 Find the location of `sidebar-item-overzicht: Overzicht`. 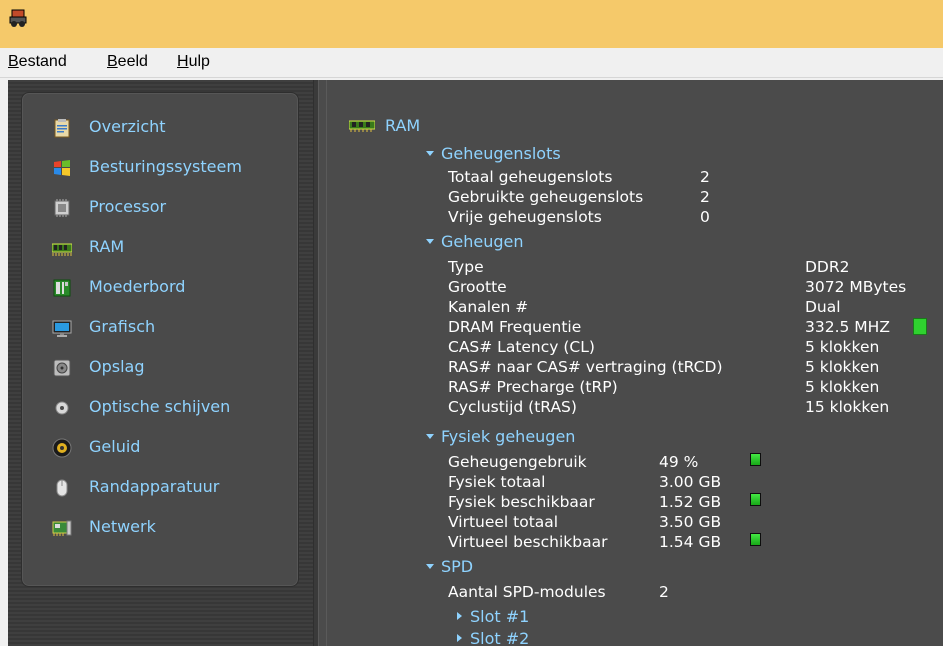

sidebar-item-overzicht: Overzicht is located at coordinates (162, 128).